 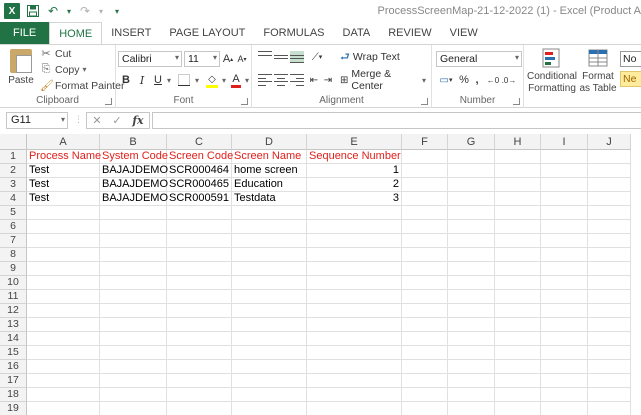 What do you see at coordinates (78, 119) in the screenshot?
I see `formula-bar-resize-handle: ⋮` at bounding box center [78, 119].